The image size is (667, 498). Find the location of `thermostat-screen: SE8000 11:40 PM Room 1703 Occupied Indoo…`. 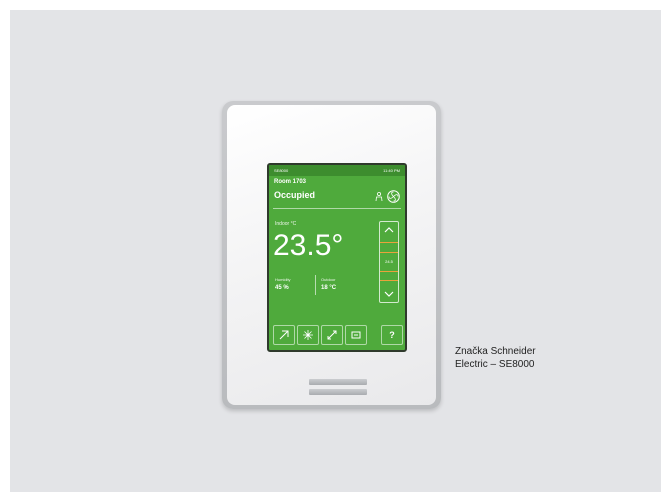

thermostat-screen: SE8000 11:40 PM Room 1703 Occupied Indoo… is located at coordinates (337, 257).